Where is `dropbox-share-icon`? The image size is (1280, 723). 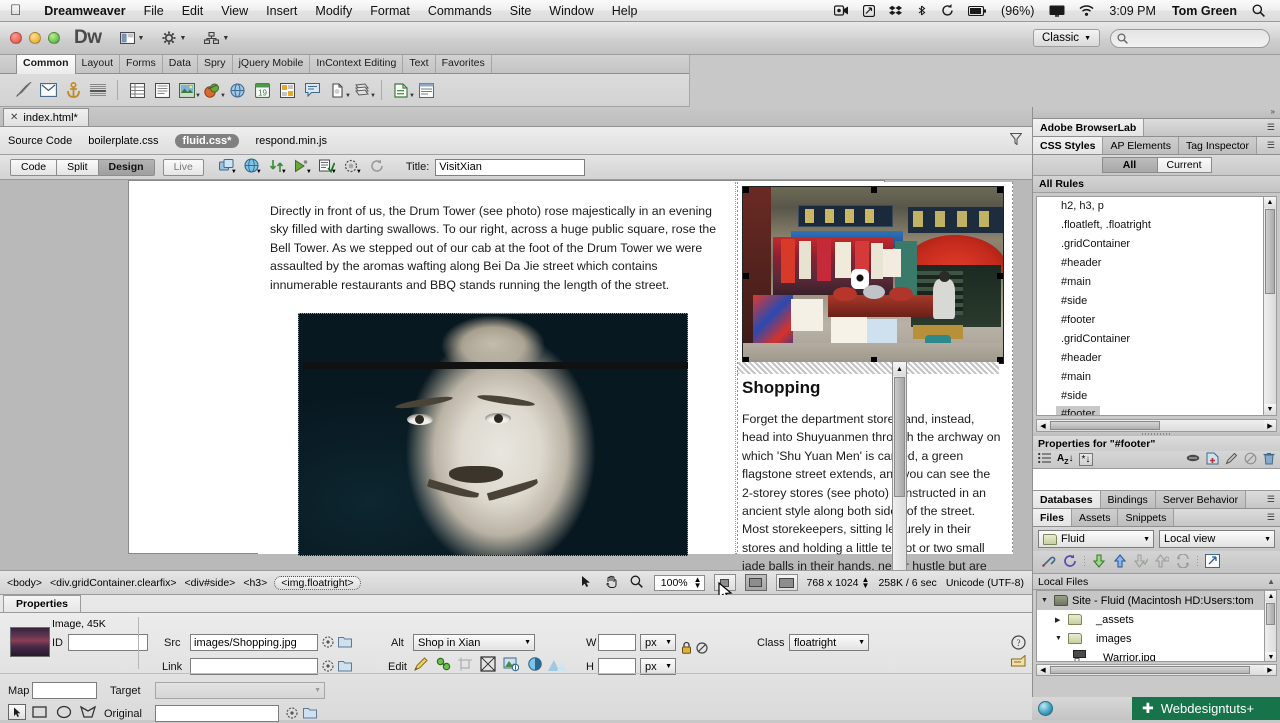
dropbox-share-icon is located at coordinates (869, 10).